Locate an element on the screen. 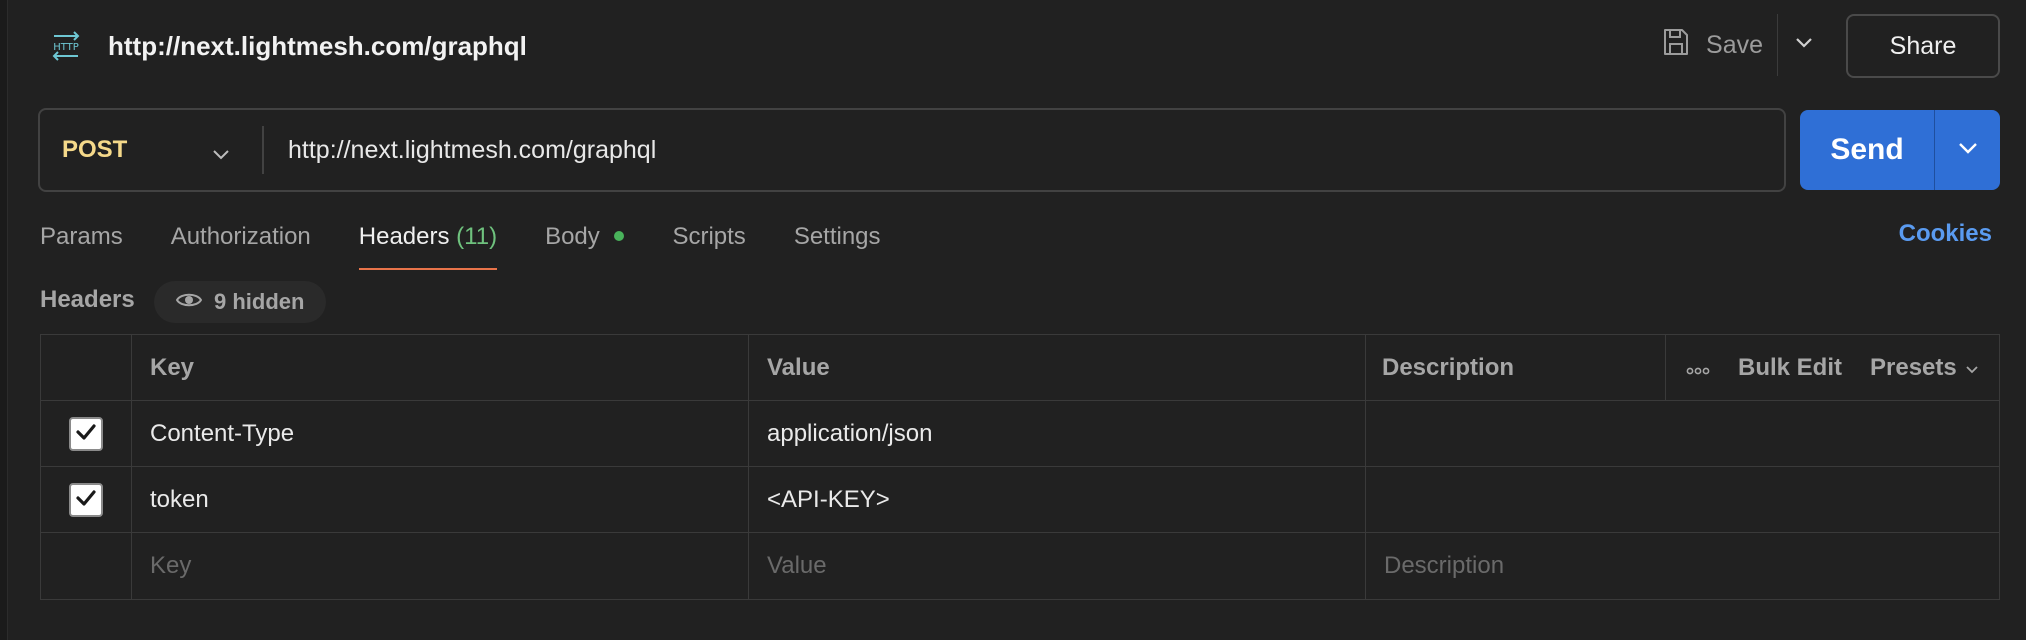  tab-authorization: Authorization is located at coordinates (241, 242).